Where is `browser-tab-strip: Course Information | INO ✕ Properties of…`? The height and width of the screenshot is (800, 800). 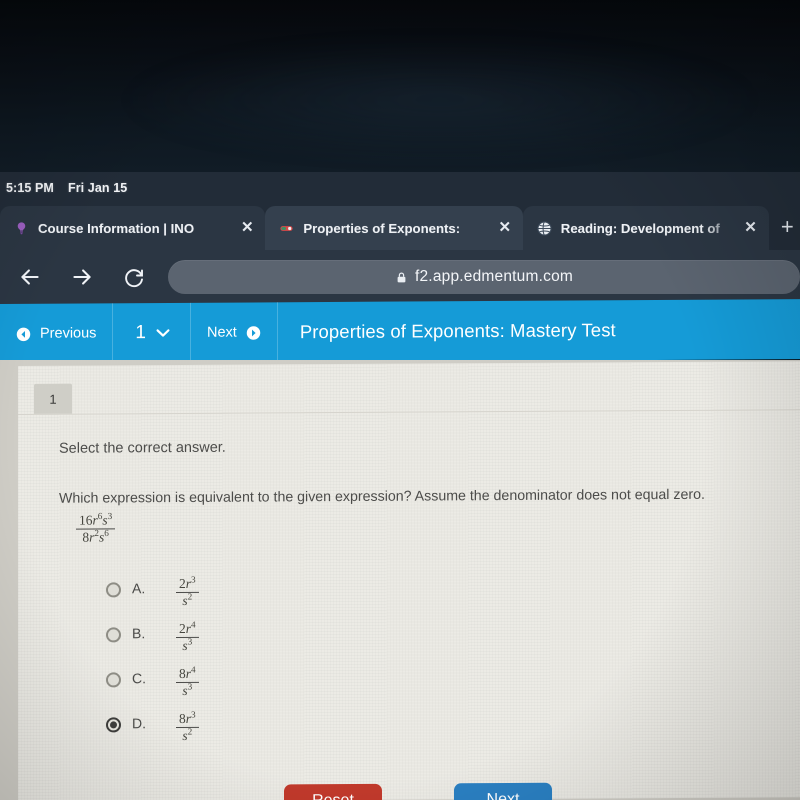
browser-tab-strip: Course Information | INO ✕ Properties of… is located at coordinates (400, 227).